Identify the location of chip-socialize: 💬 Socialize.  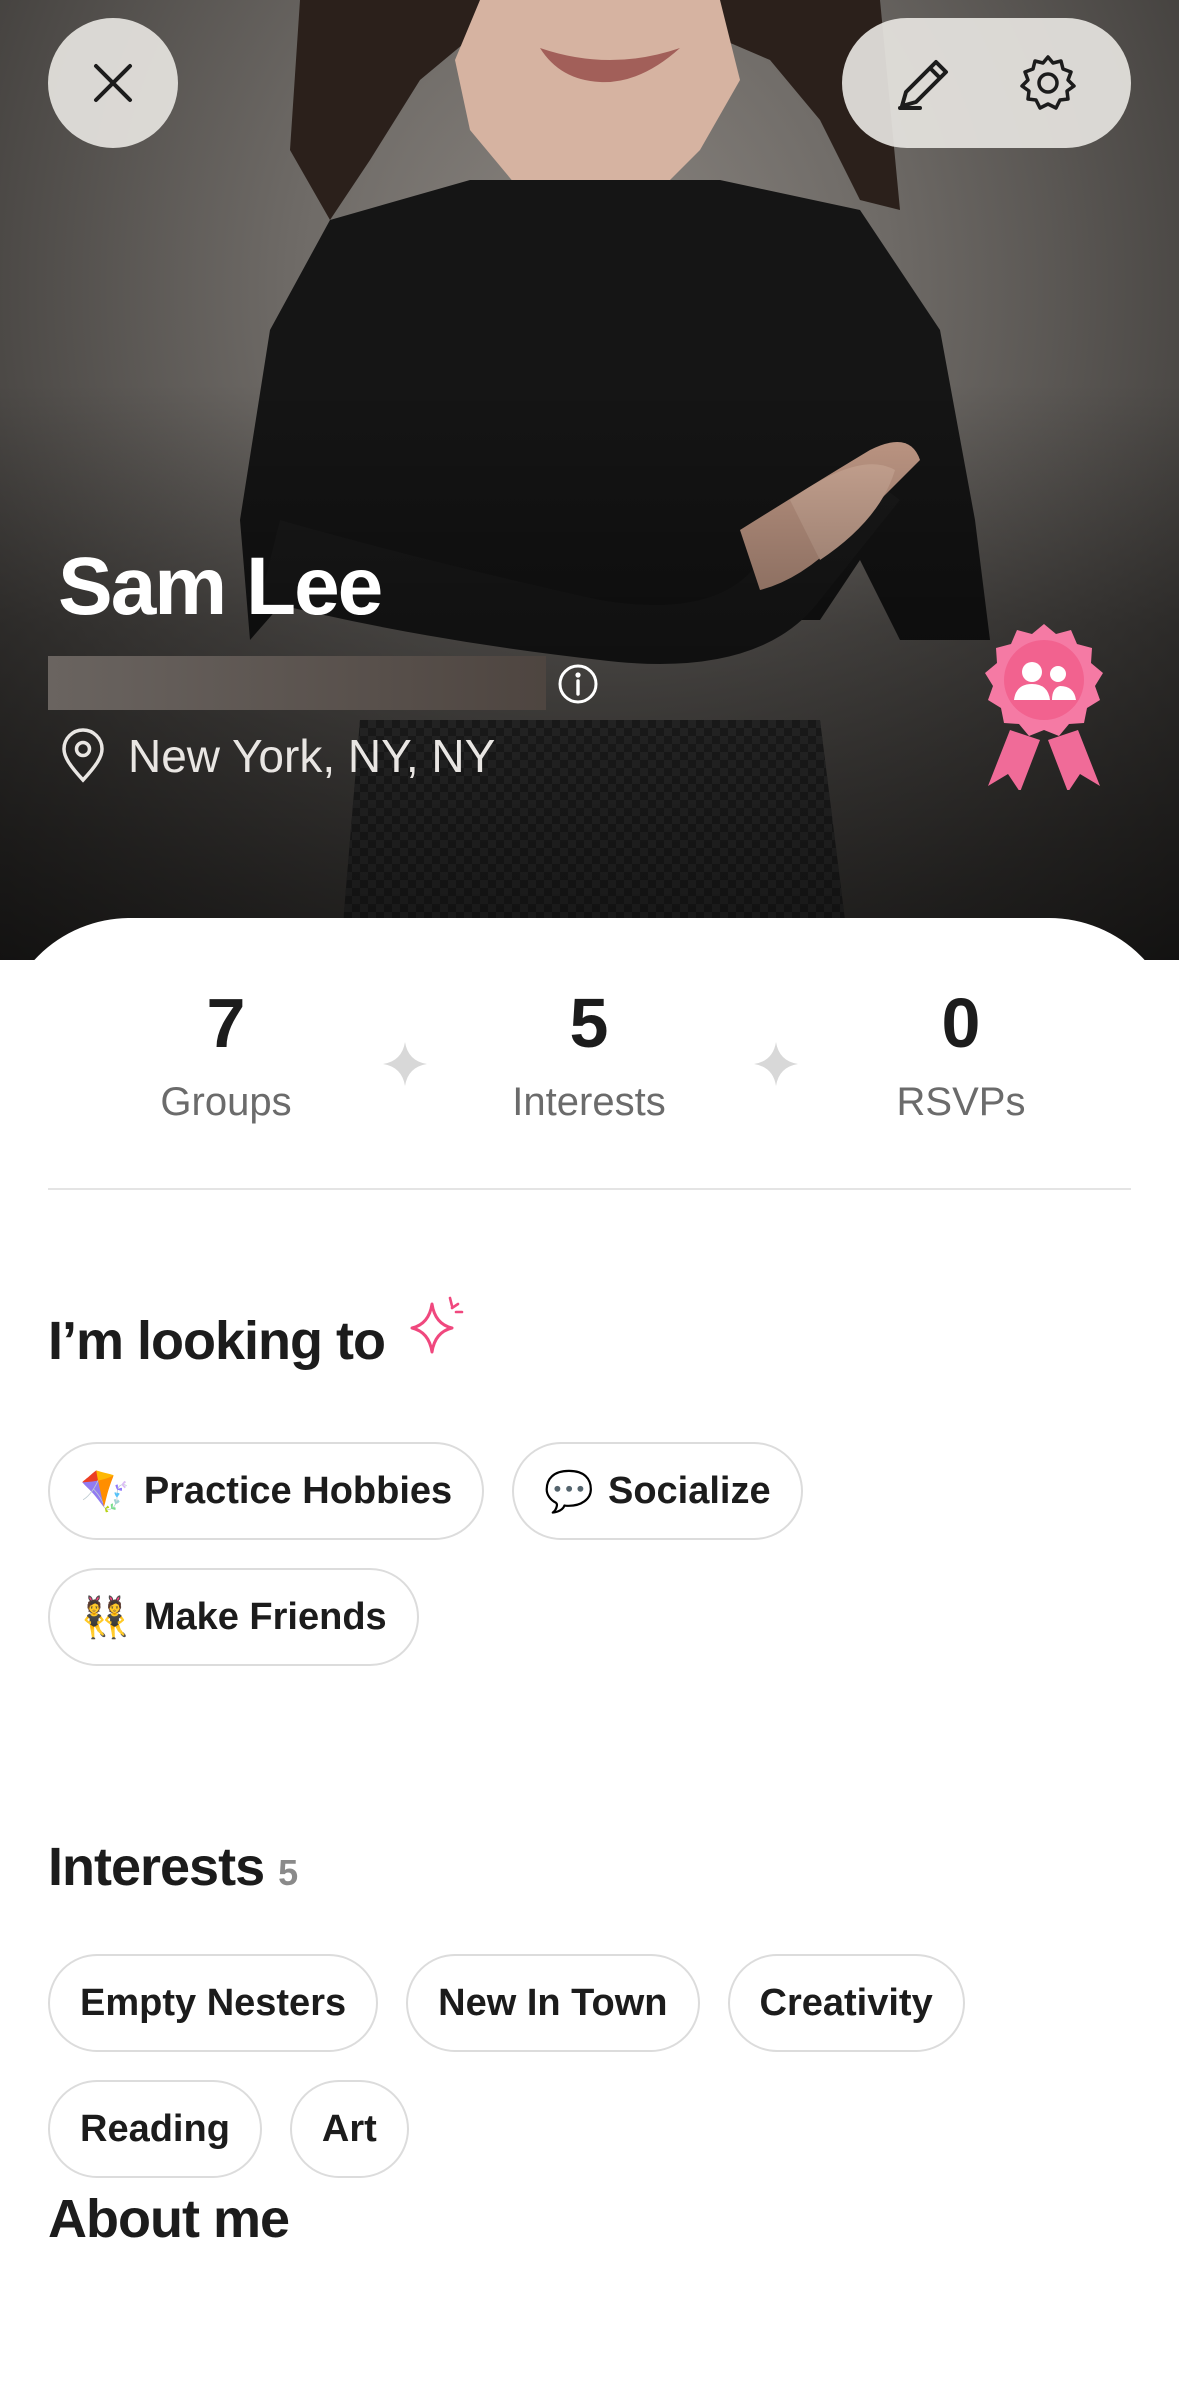
(657, 1491).